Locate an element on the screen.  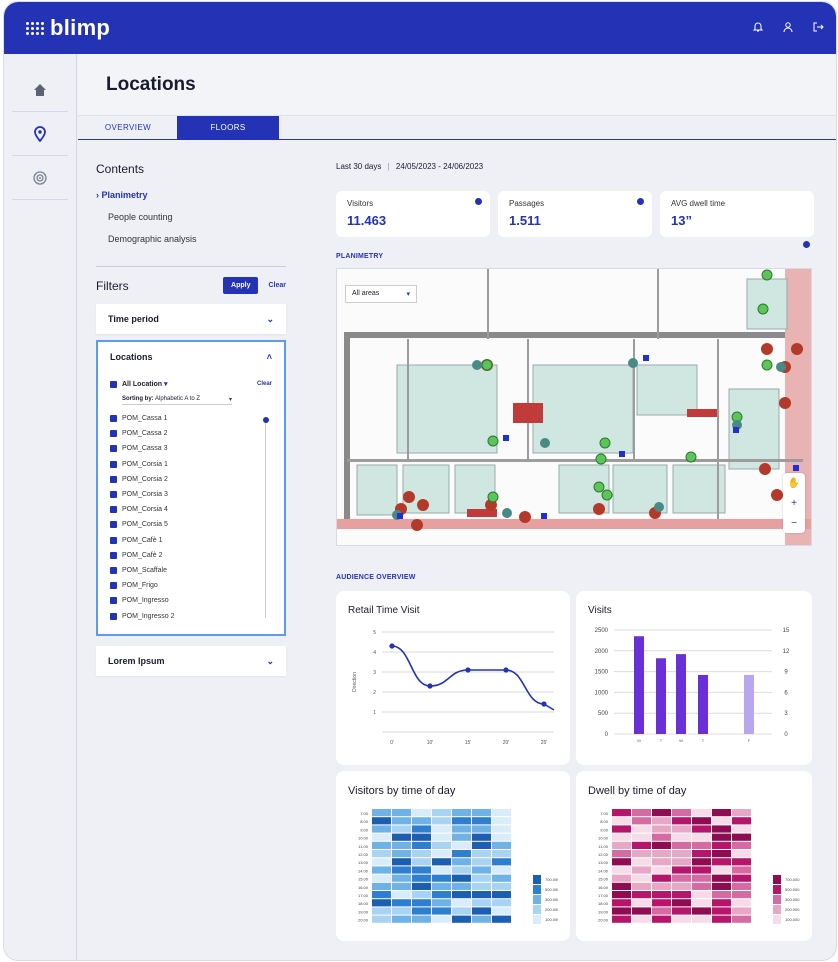
chevron-right-icon: › is located at coordinates (97, 195).